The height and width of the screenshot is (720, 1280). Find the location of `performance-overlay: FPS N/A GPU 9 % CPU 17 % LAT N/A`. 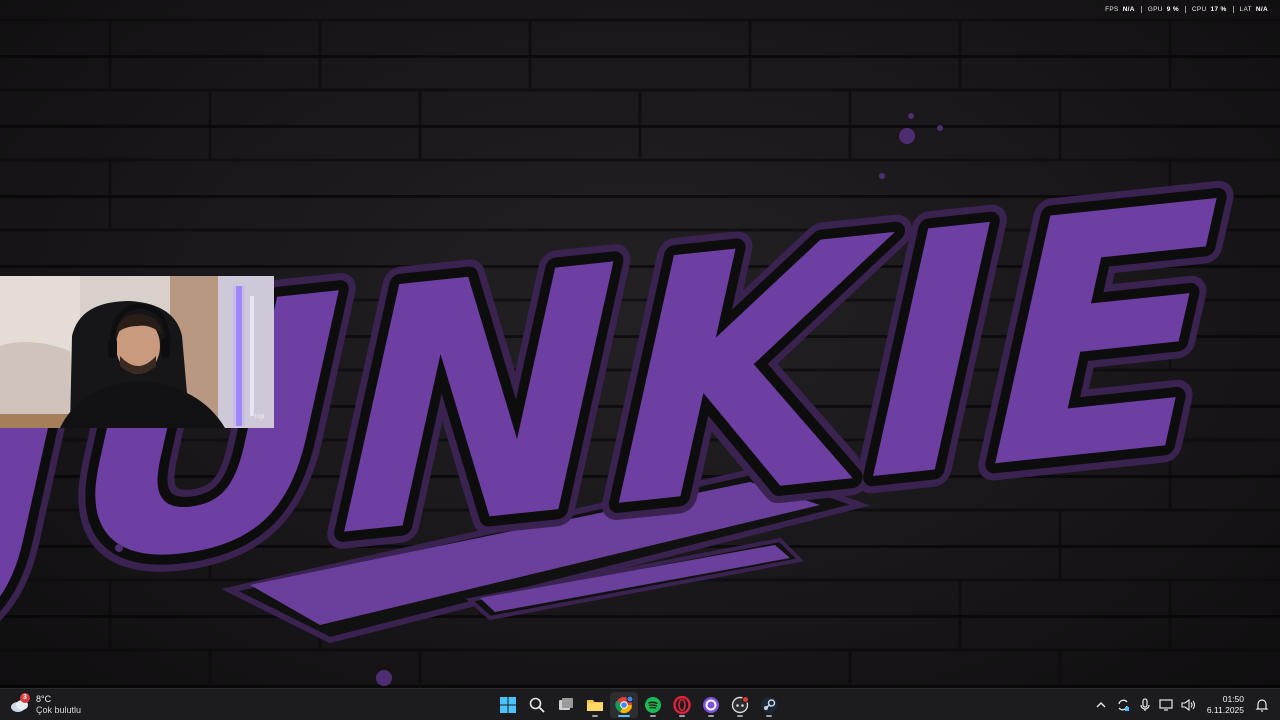

performance-overlay: FPS N/A GPU 9 % CPU 17 % LAT N/A is located at coordinates (1186, 9).